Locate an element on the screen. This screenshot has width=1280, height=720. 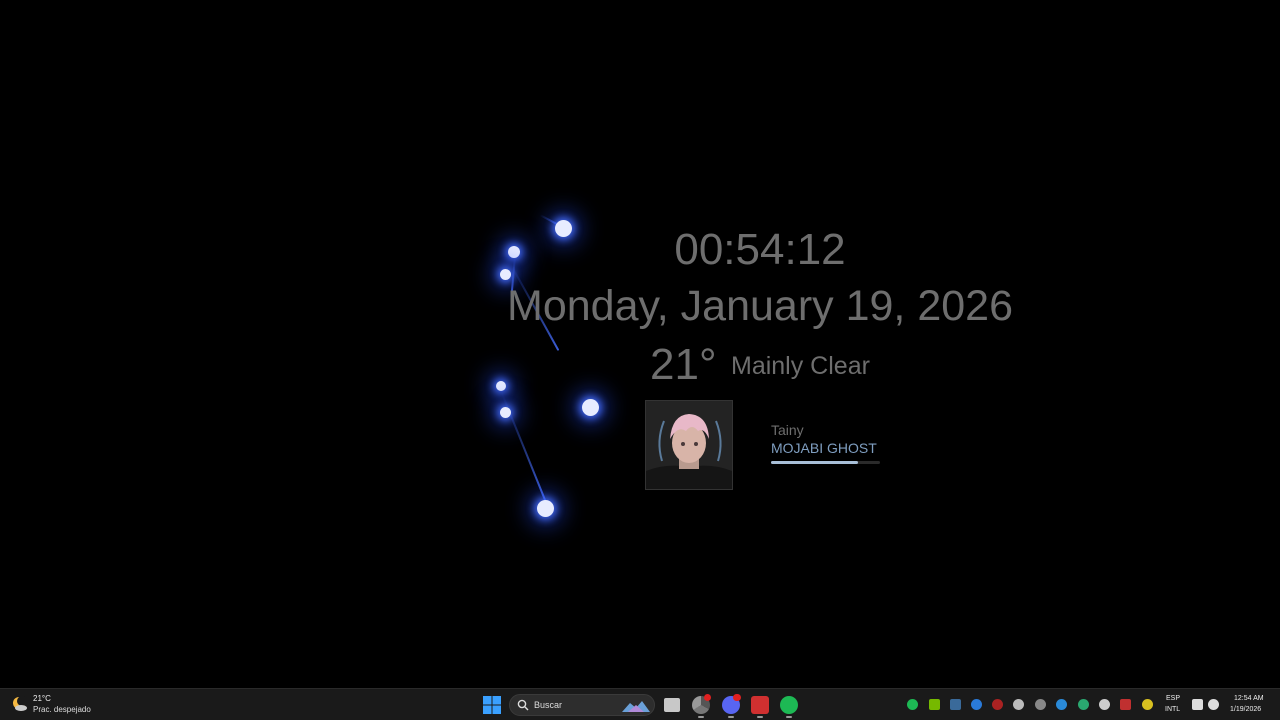
taskbar-search-box: Buscar is located at coordinates (582, 705).